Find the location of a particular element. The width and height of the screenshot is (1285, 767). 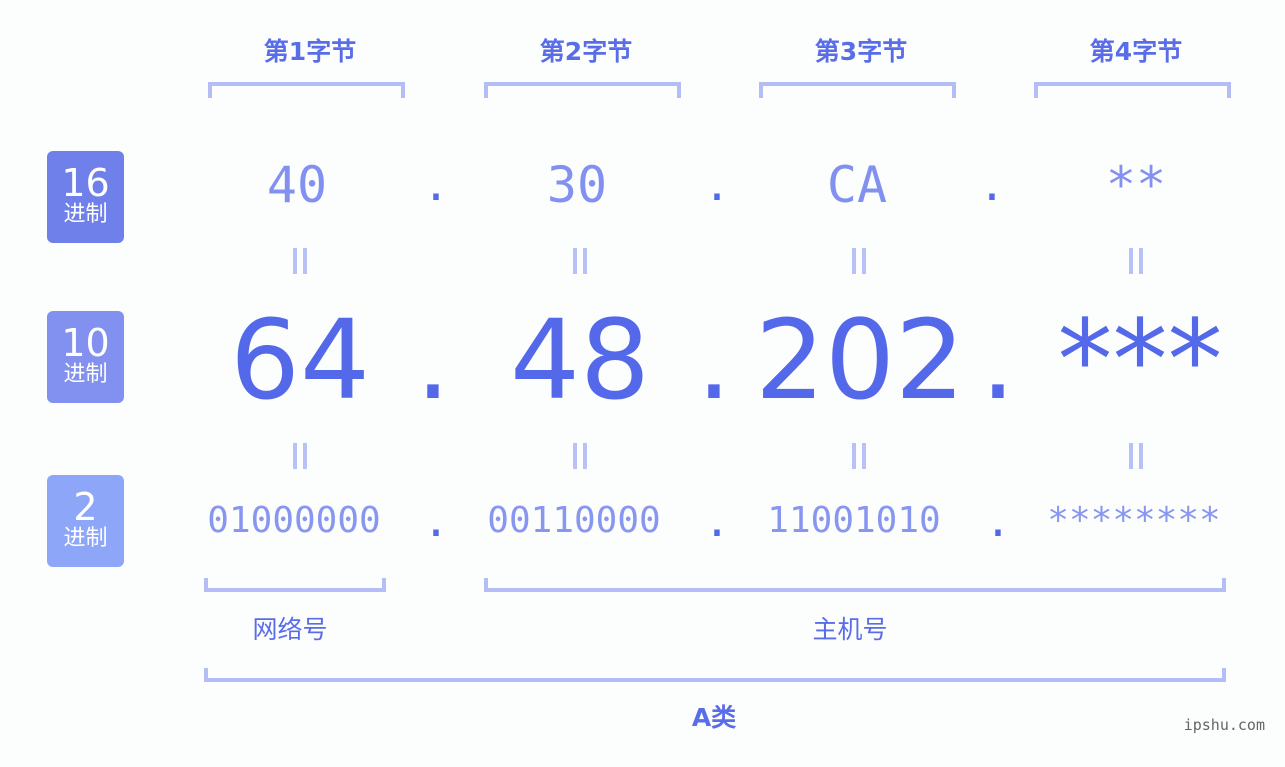

hex-byte-3: CA is located at coordinates (857, 185).